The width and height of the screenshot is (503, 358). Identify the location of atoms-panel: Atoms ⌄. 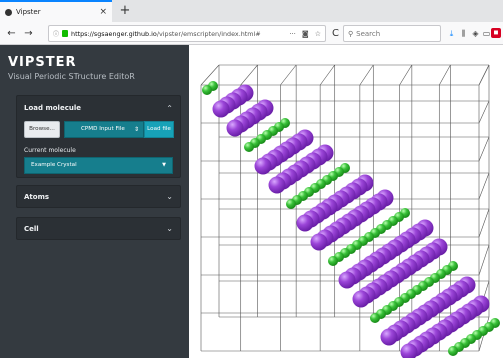
(98, 196).